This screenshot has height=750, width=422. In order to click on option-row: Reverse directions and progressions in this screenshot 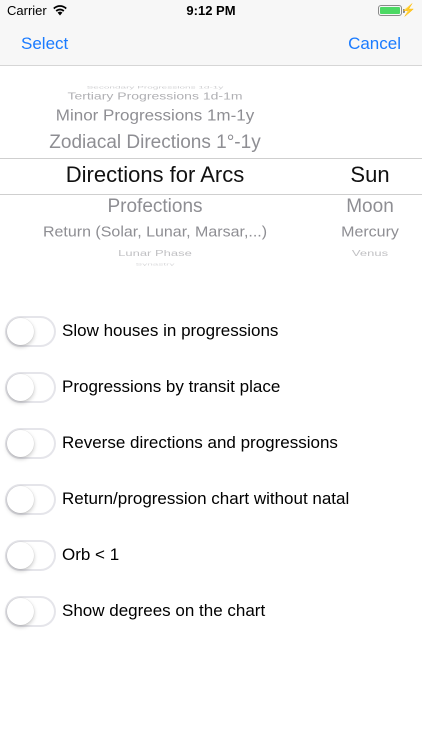, I will do `click(211, 444)`.